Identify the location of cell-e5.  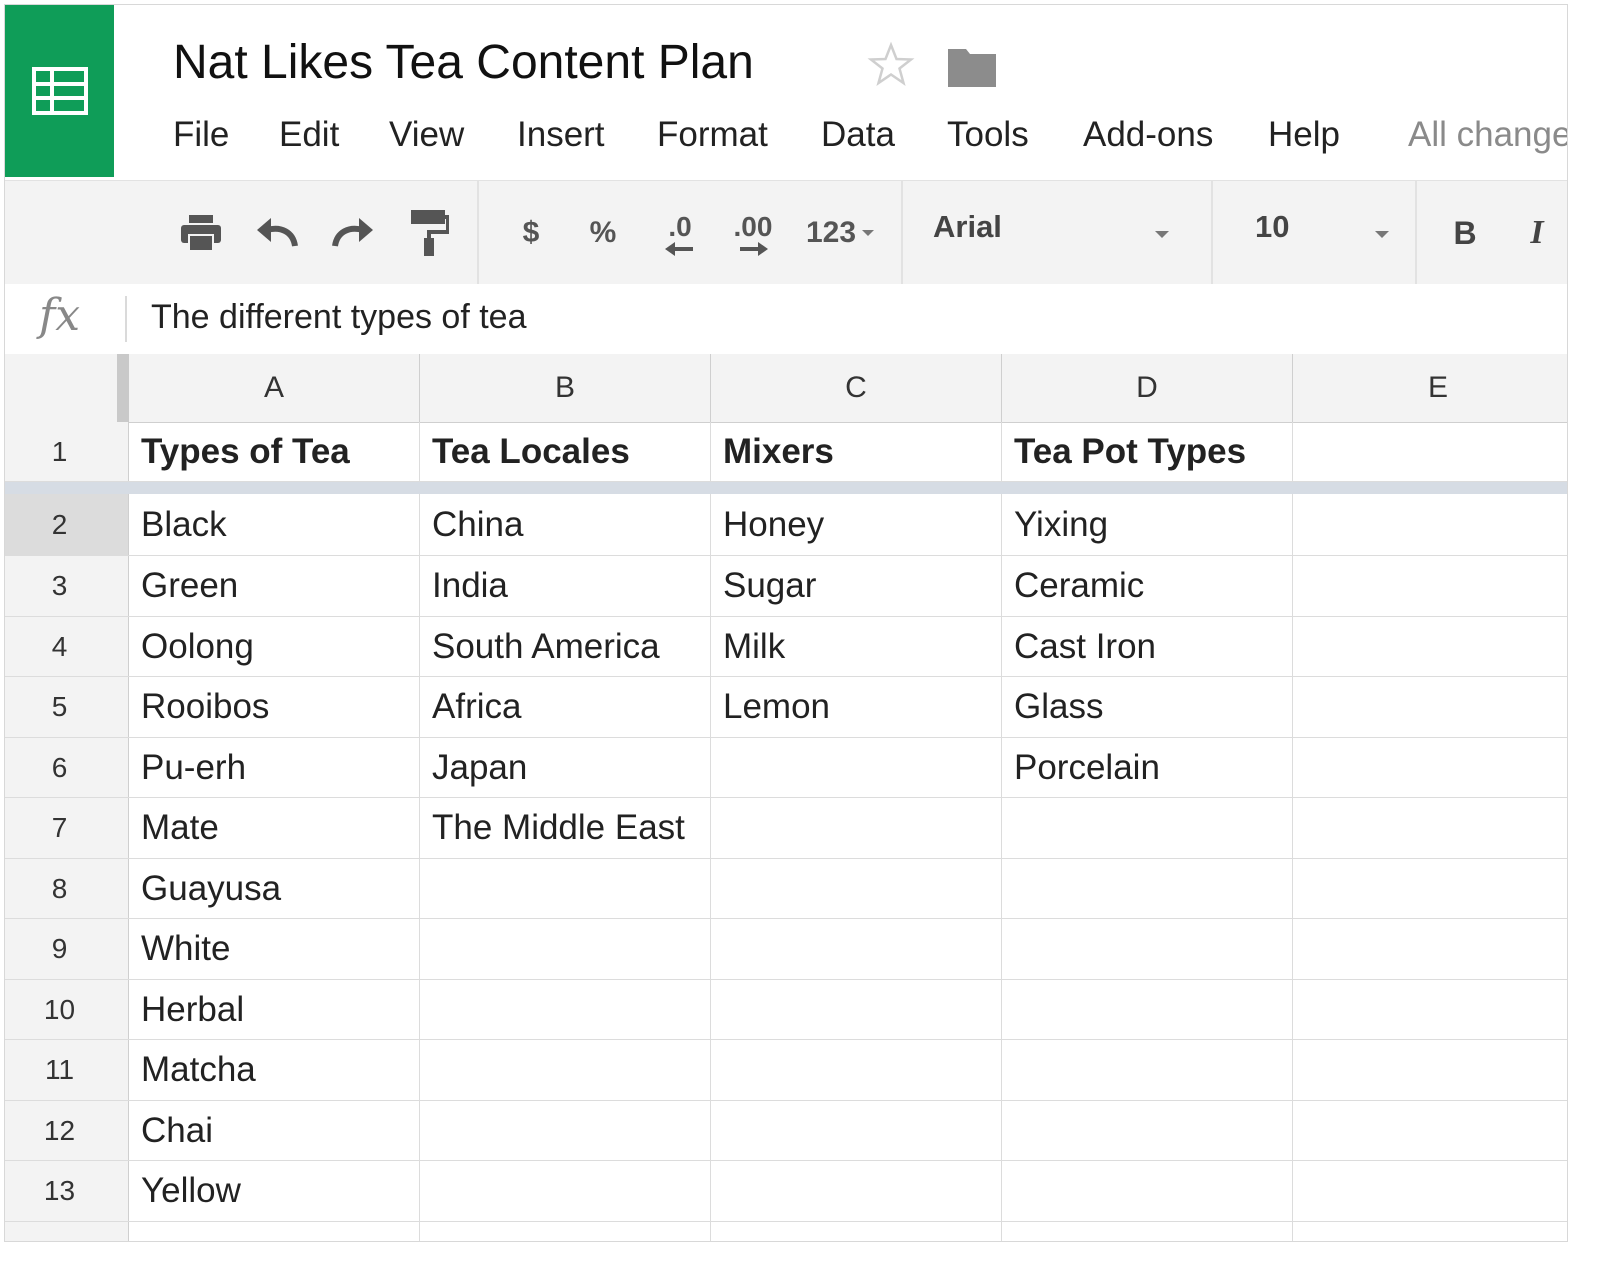
(1430, 707).